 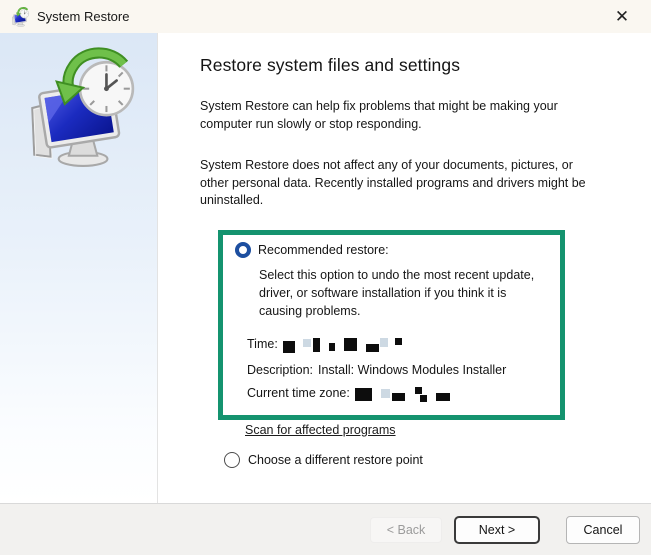 What do you see at coordinates (325, 529) in the screenshot?
I see `footer-bar: < Back Next > Cancel` at bounding box center [325, 529].